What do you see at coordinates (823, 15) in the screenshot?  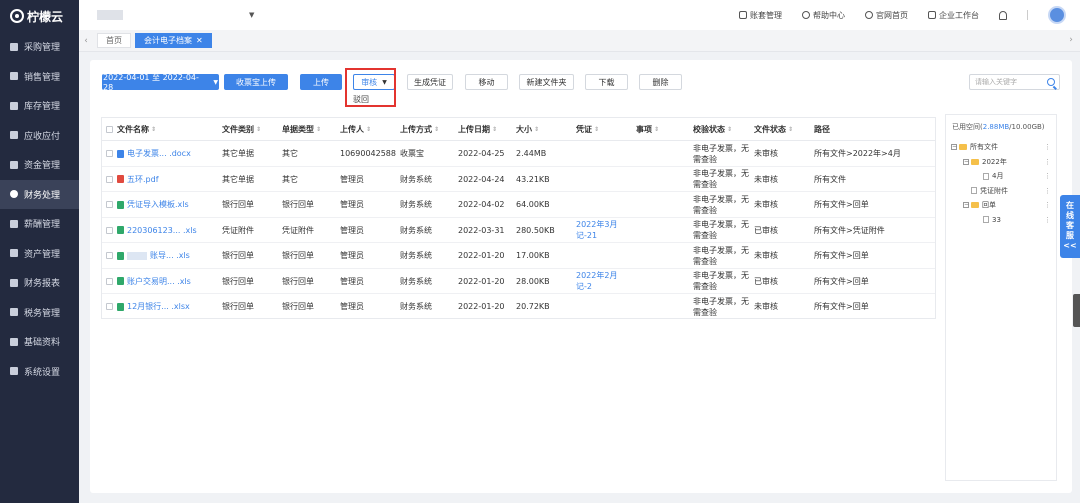 I see `top-link-help: 帮助中心` at bounding box center [823, 15].